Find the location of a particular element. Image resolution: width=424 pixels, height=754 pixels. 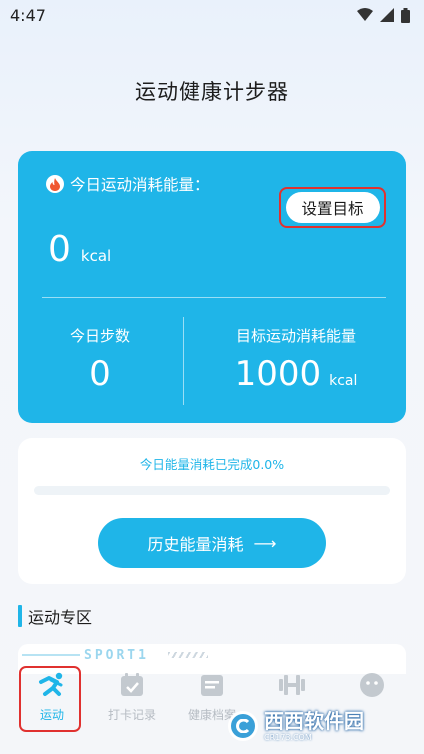

wifi-icon is located at coordinates (365, 14).